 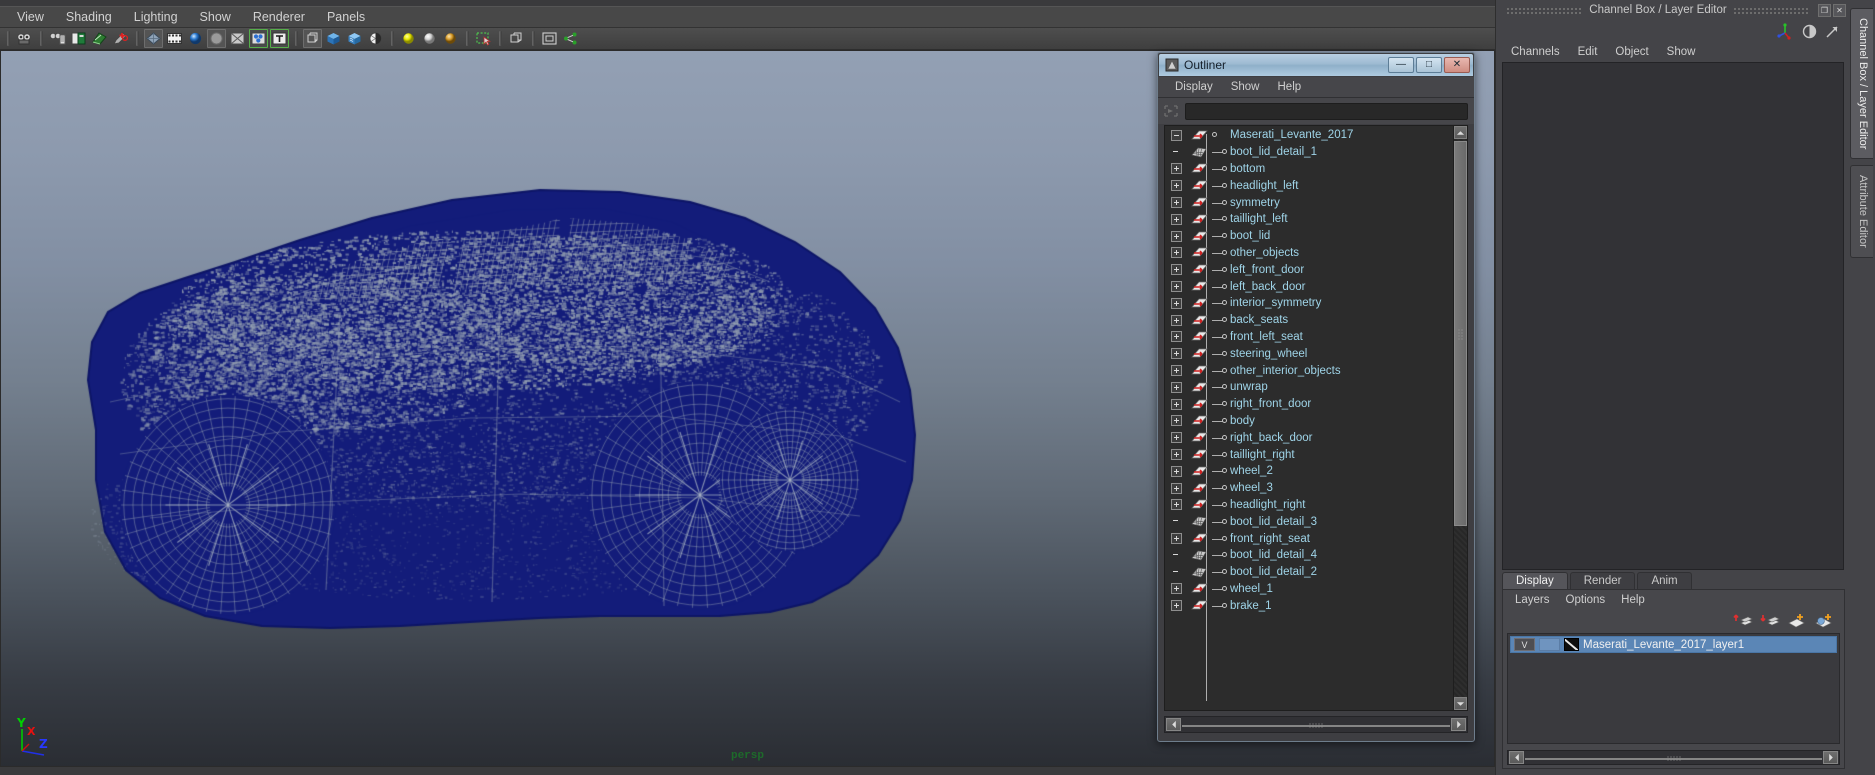 I want to click on new-layer-from-selected-icon, so click(x=1824, y=620).